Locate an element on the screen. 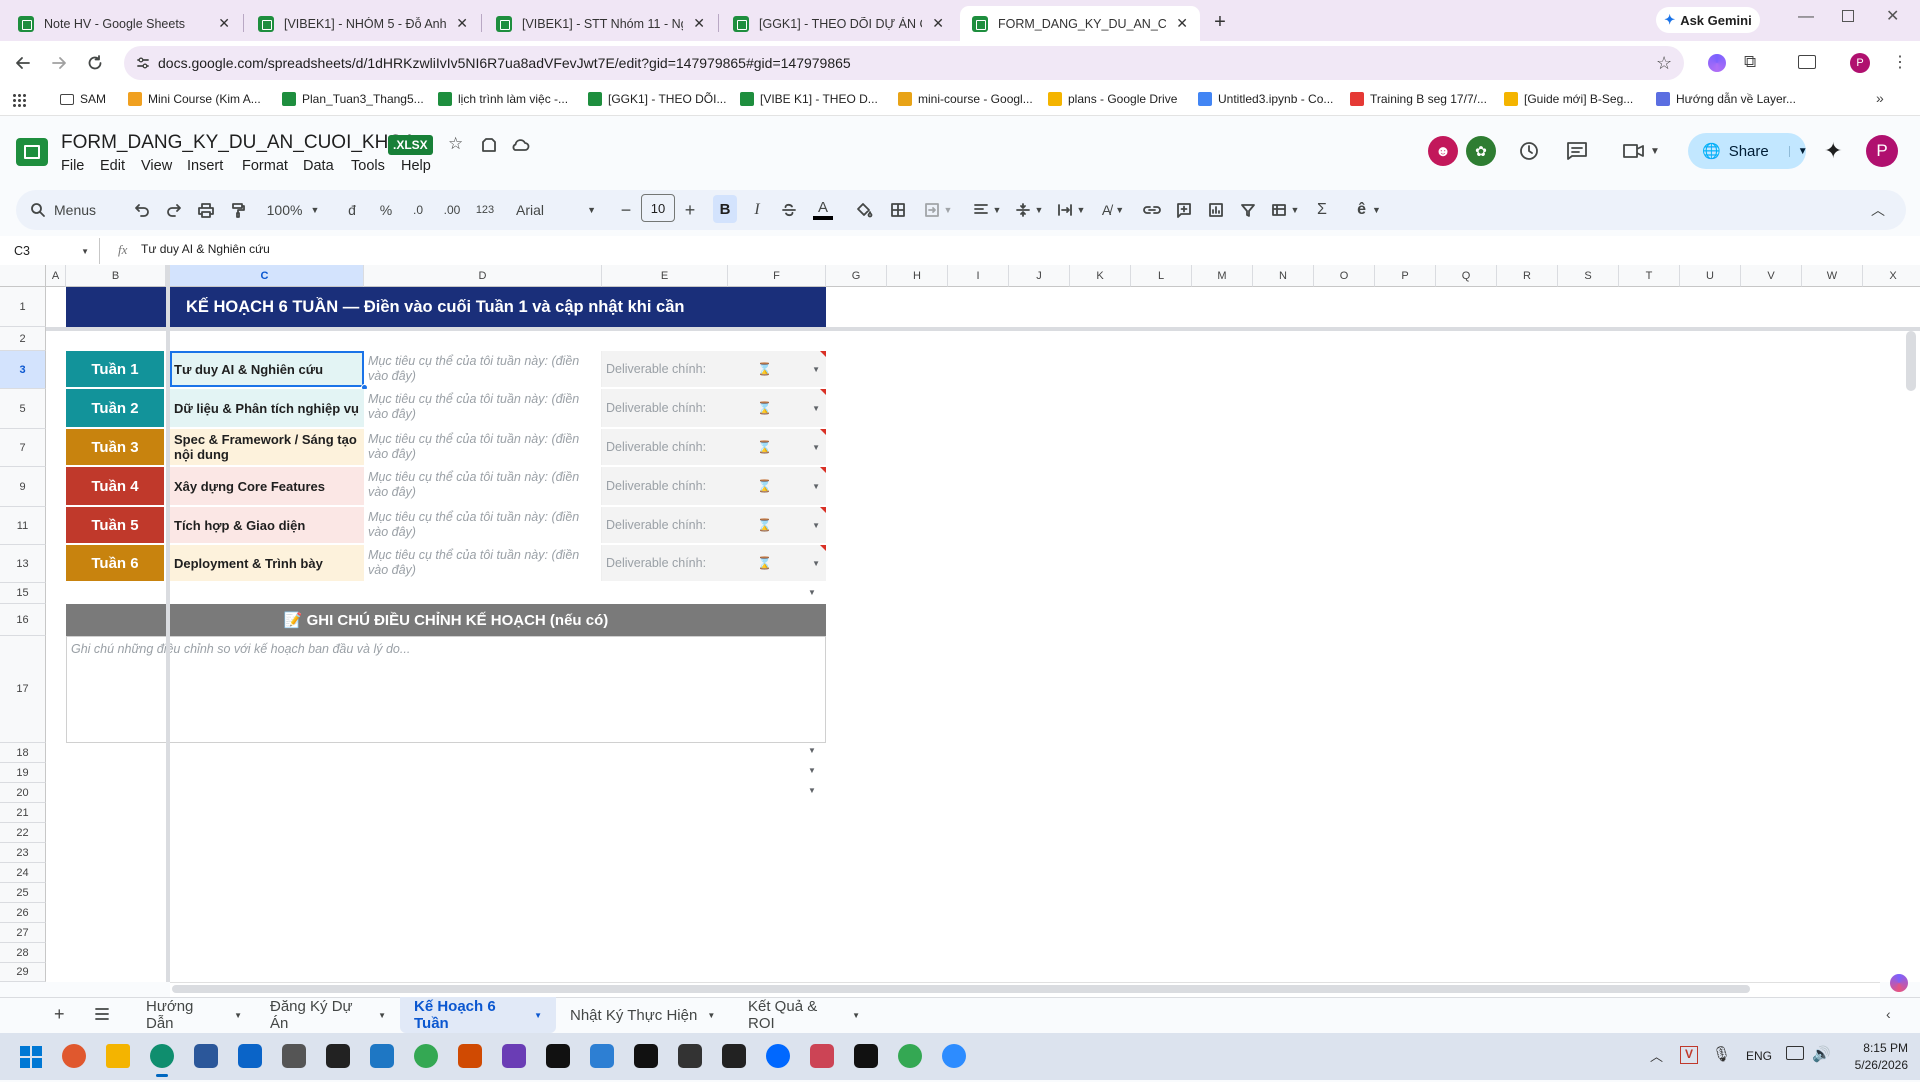 This screenshot has height=1082, width=1920. column-header: L is located at coordinates (1161, 276).